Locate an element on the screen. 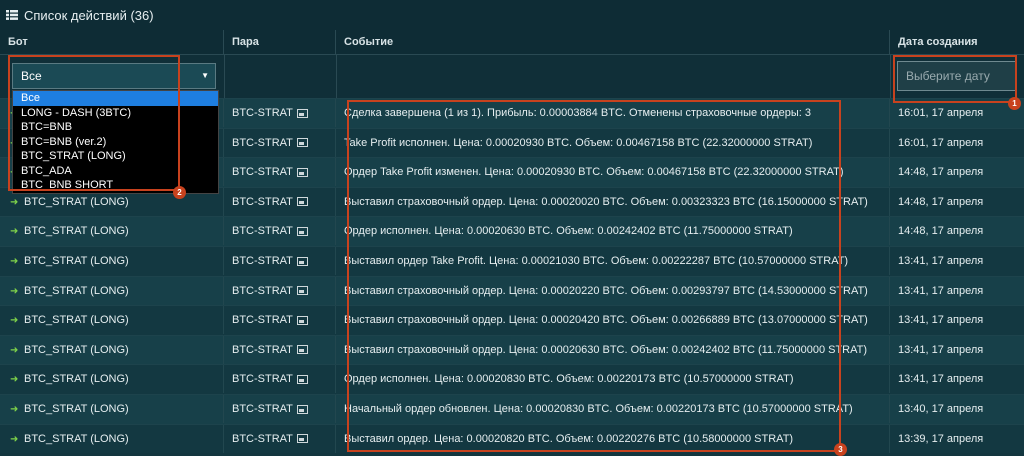 This screenshot has width=1024, height=456. column-header-pair: Пара is located at coordinates (280, 42).